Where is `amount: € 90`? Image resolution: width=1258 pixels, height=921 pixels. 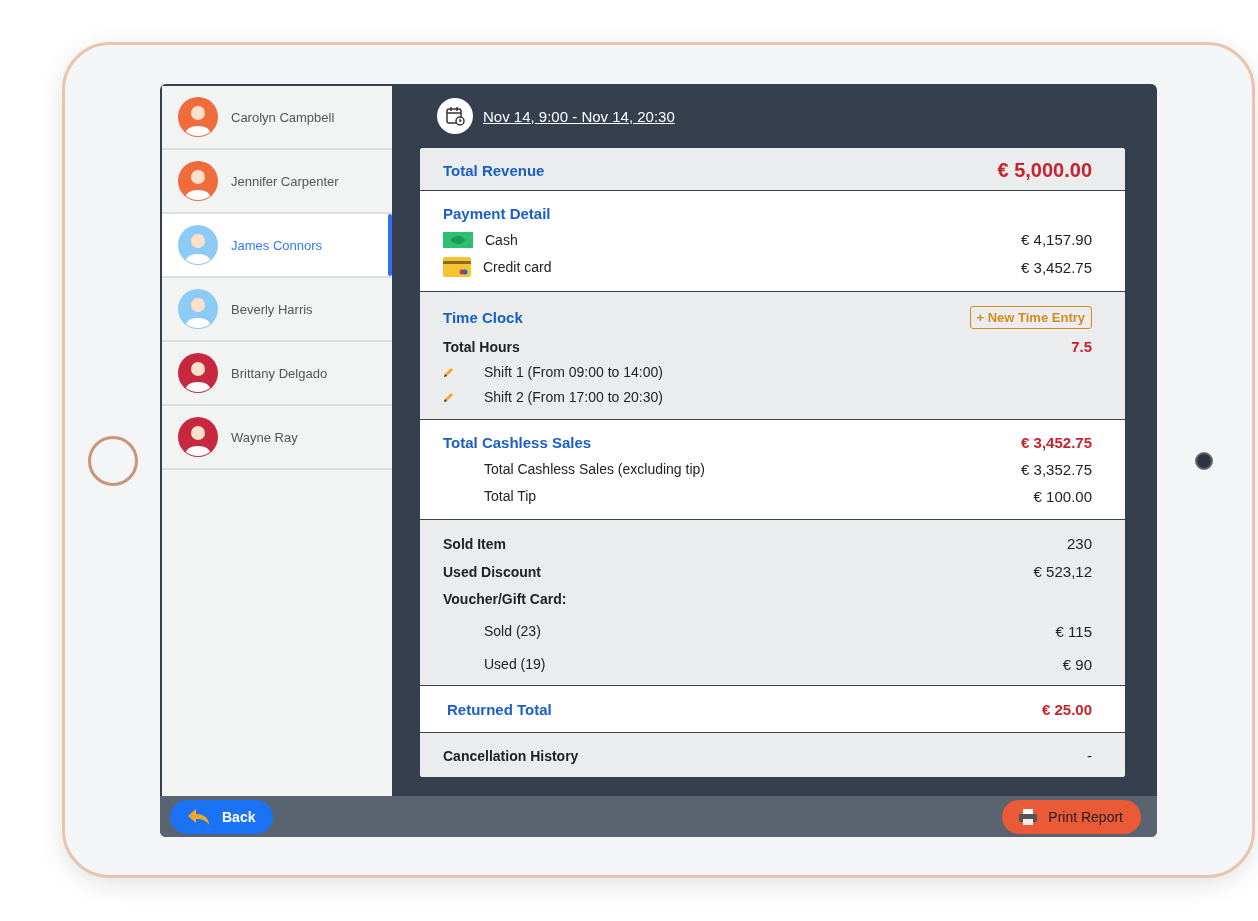
amount: € 90 is located at coordinates (1077, 664).